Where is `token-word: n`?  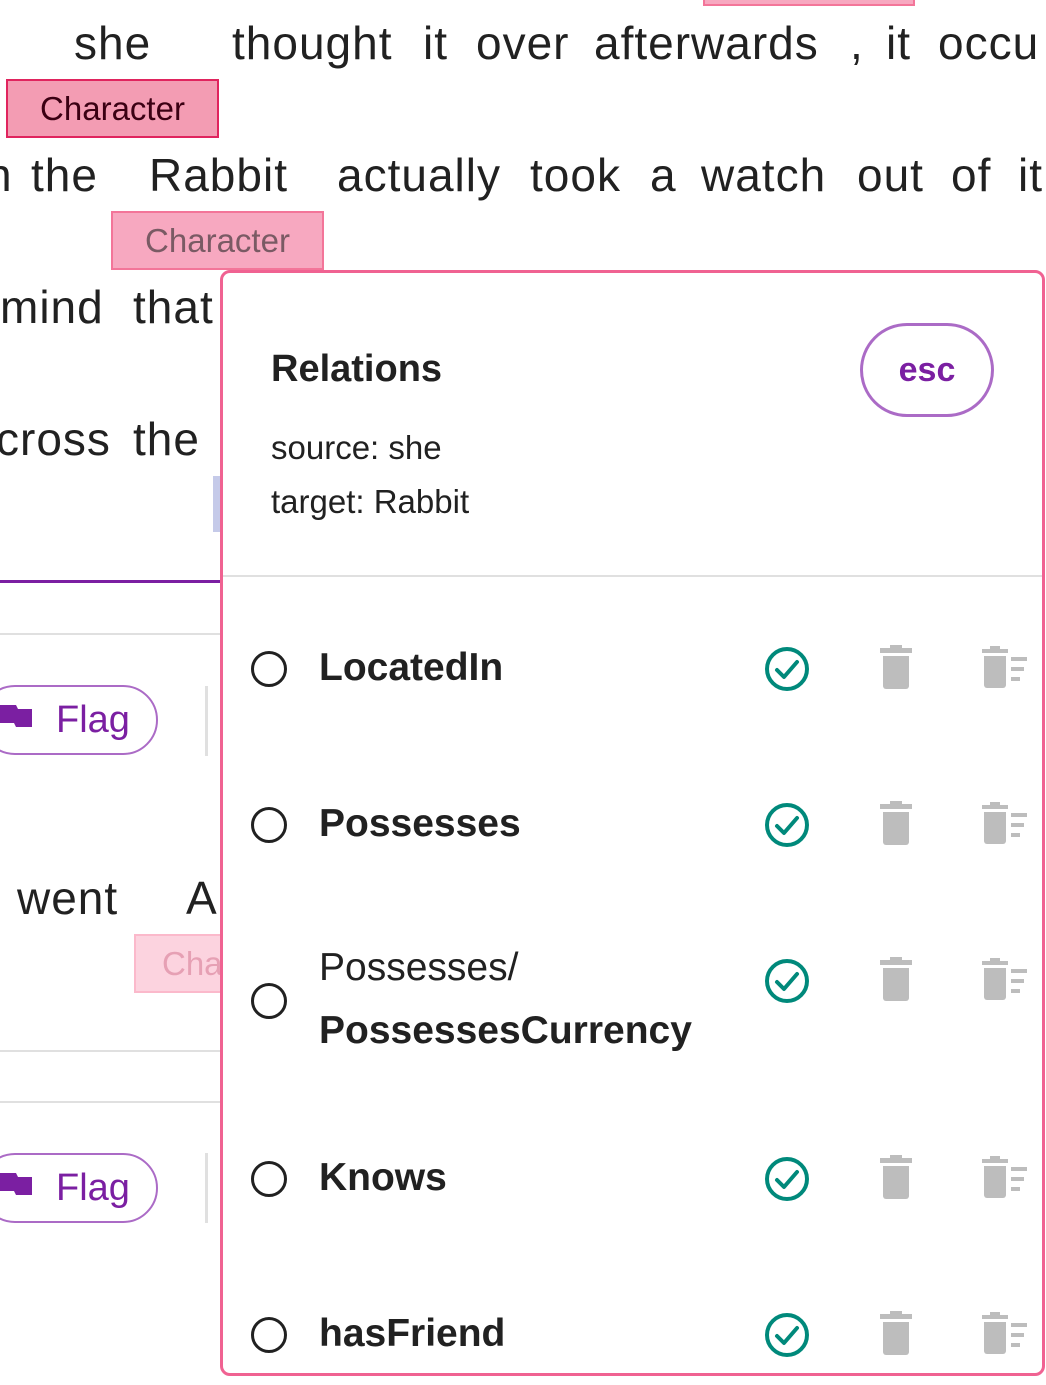
token-word: n is located at coordinates (6, 175).